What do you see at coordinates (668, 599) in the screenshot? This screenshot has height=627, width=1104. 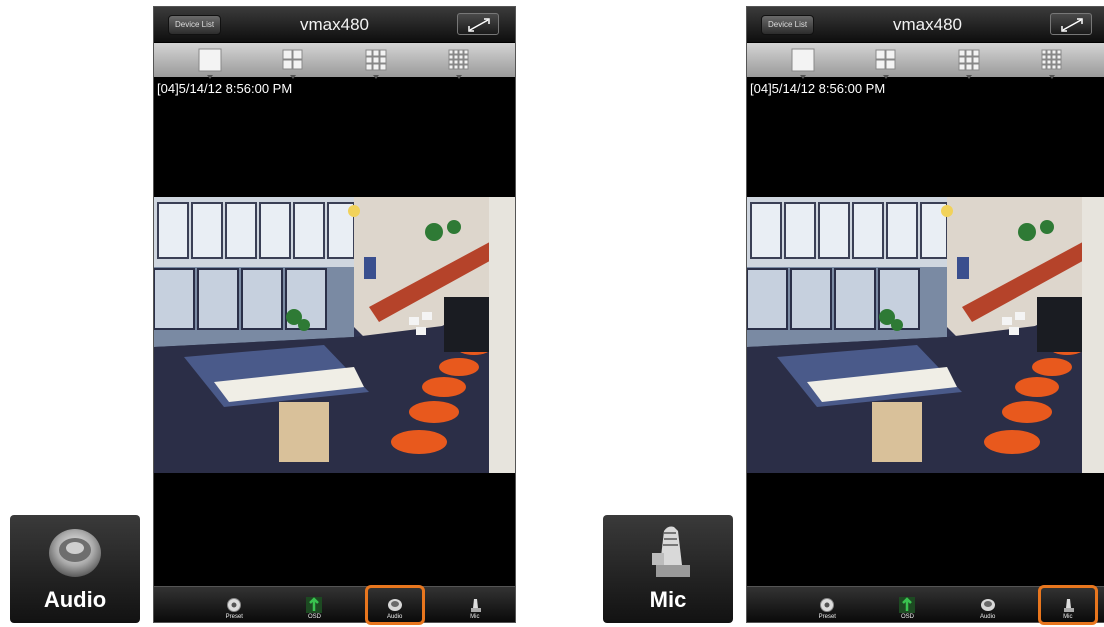 I see `mic-callout-label: Mic` at bounding box center [668, 599].